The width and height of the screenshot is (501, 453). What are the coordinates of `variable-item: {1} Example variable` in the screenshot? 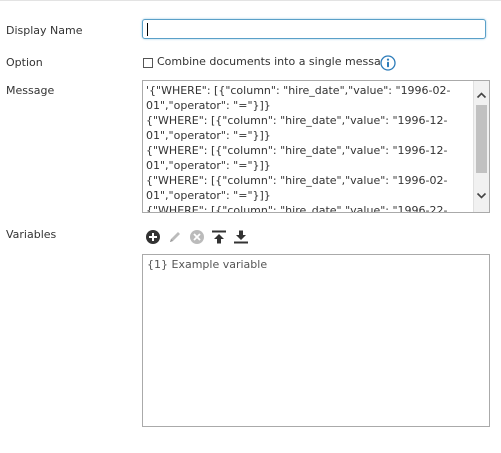 It's located at (207, 264).